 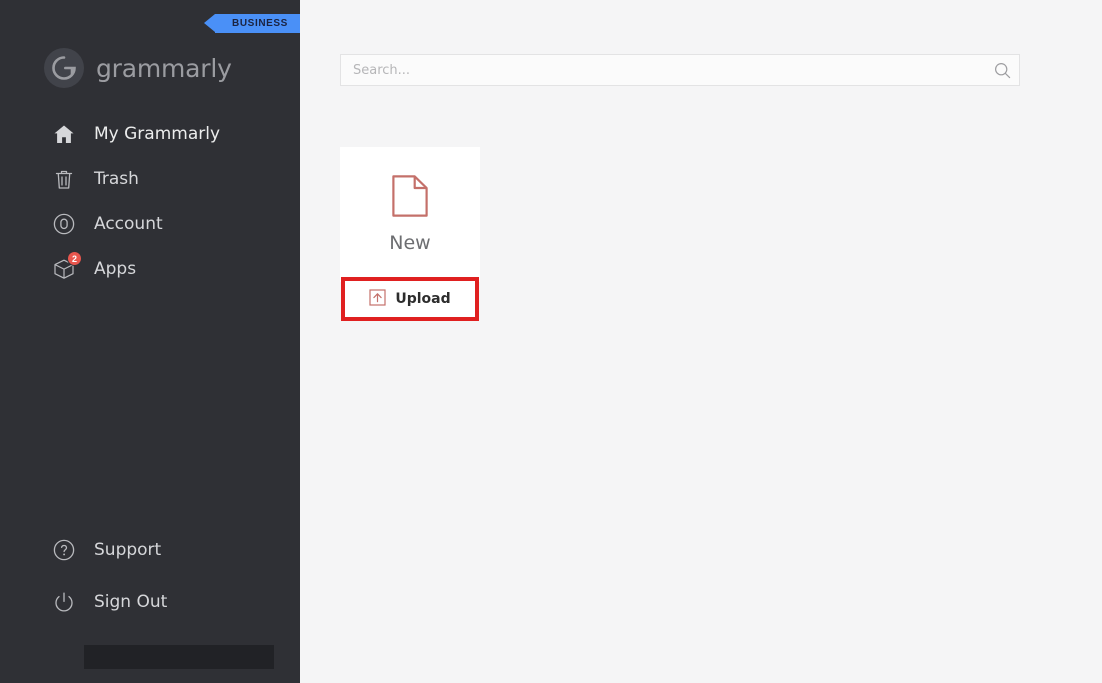 What do you see at coordinates (116, 179) in the screenshot?
I see `sidebar-item-label: Trash` at bounding box center [116, 179].